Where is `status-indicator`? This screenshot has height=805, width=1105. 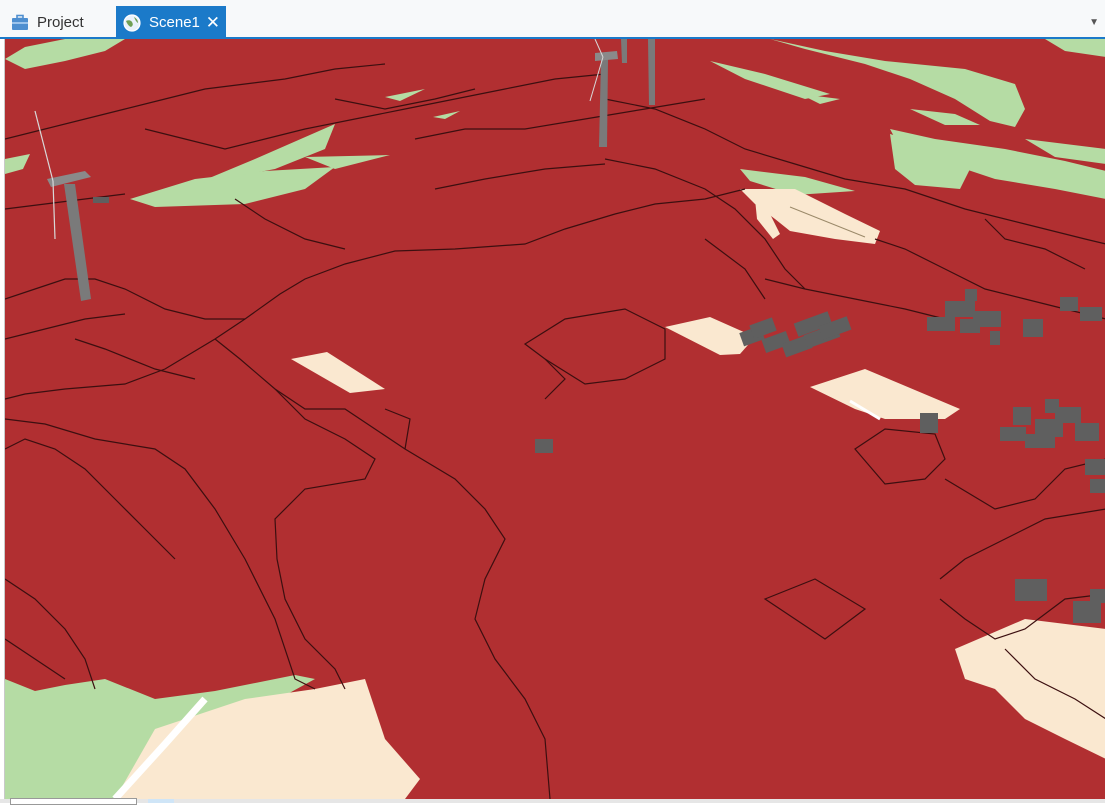 status-indicator is located at coordinates (161, 801).